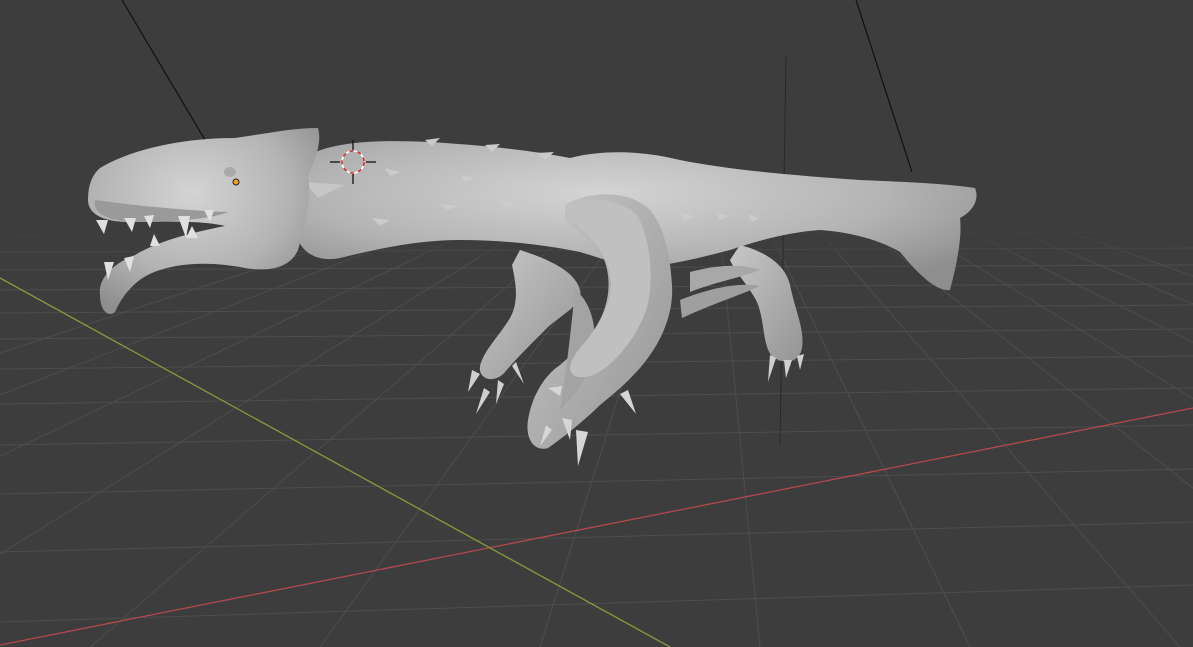  Describe the element at coordinates (230, 172) in the screenshot. I see `eye-bump` at that location.